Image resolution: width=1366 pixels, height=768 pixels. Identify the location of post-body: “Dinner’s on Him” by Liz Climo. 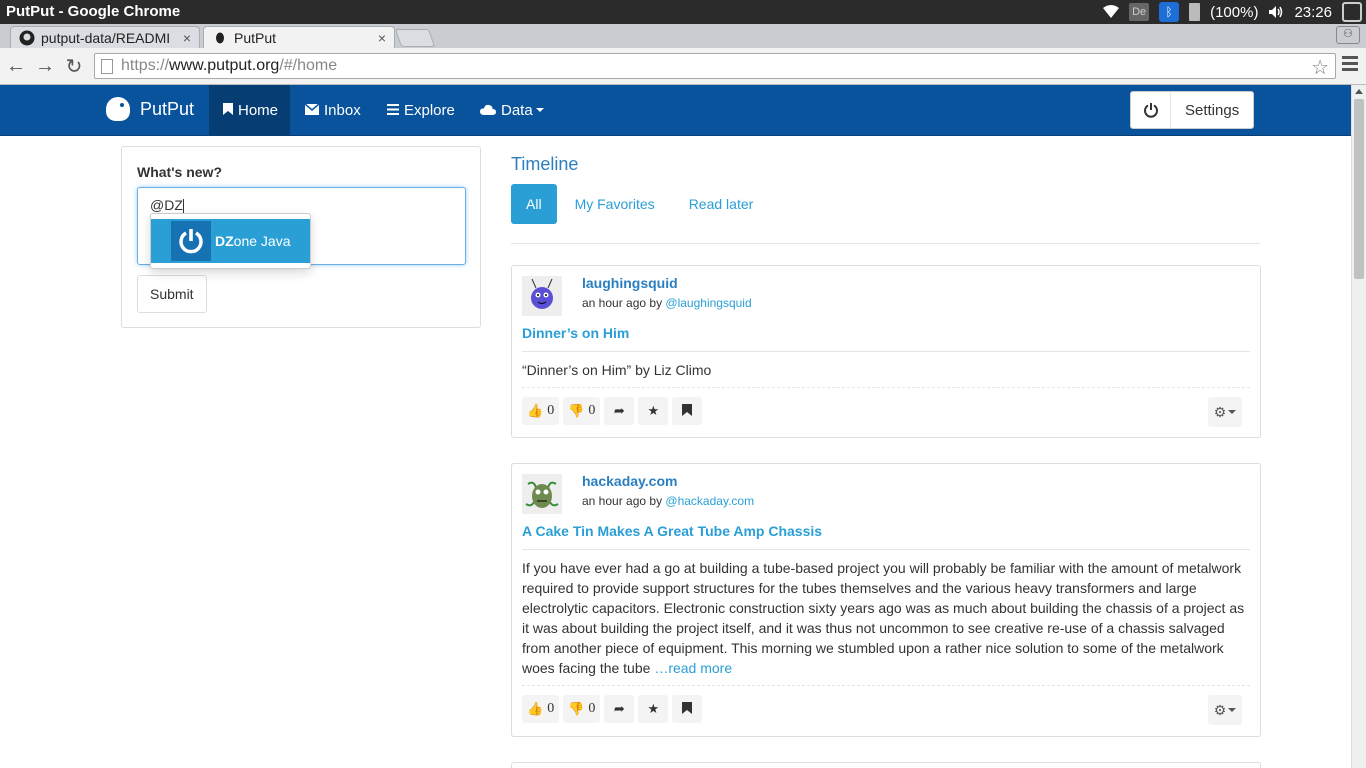
(617, 370).